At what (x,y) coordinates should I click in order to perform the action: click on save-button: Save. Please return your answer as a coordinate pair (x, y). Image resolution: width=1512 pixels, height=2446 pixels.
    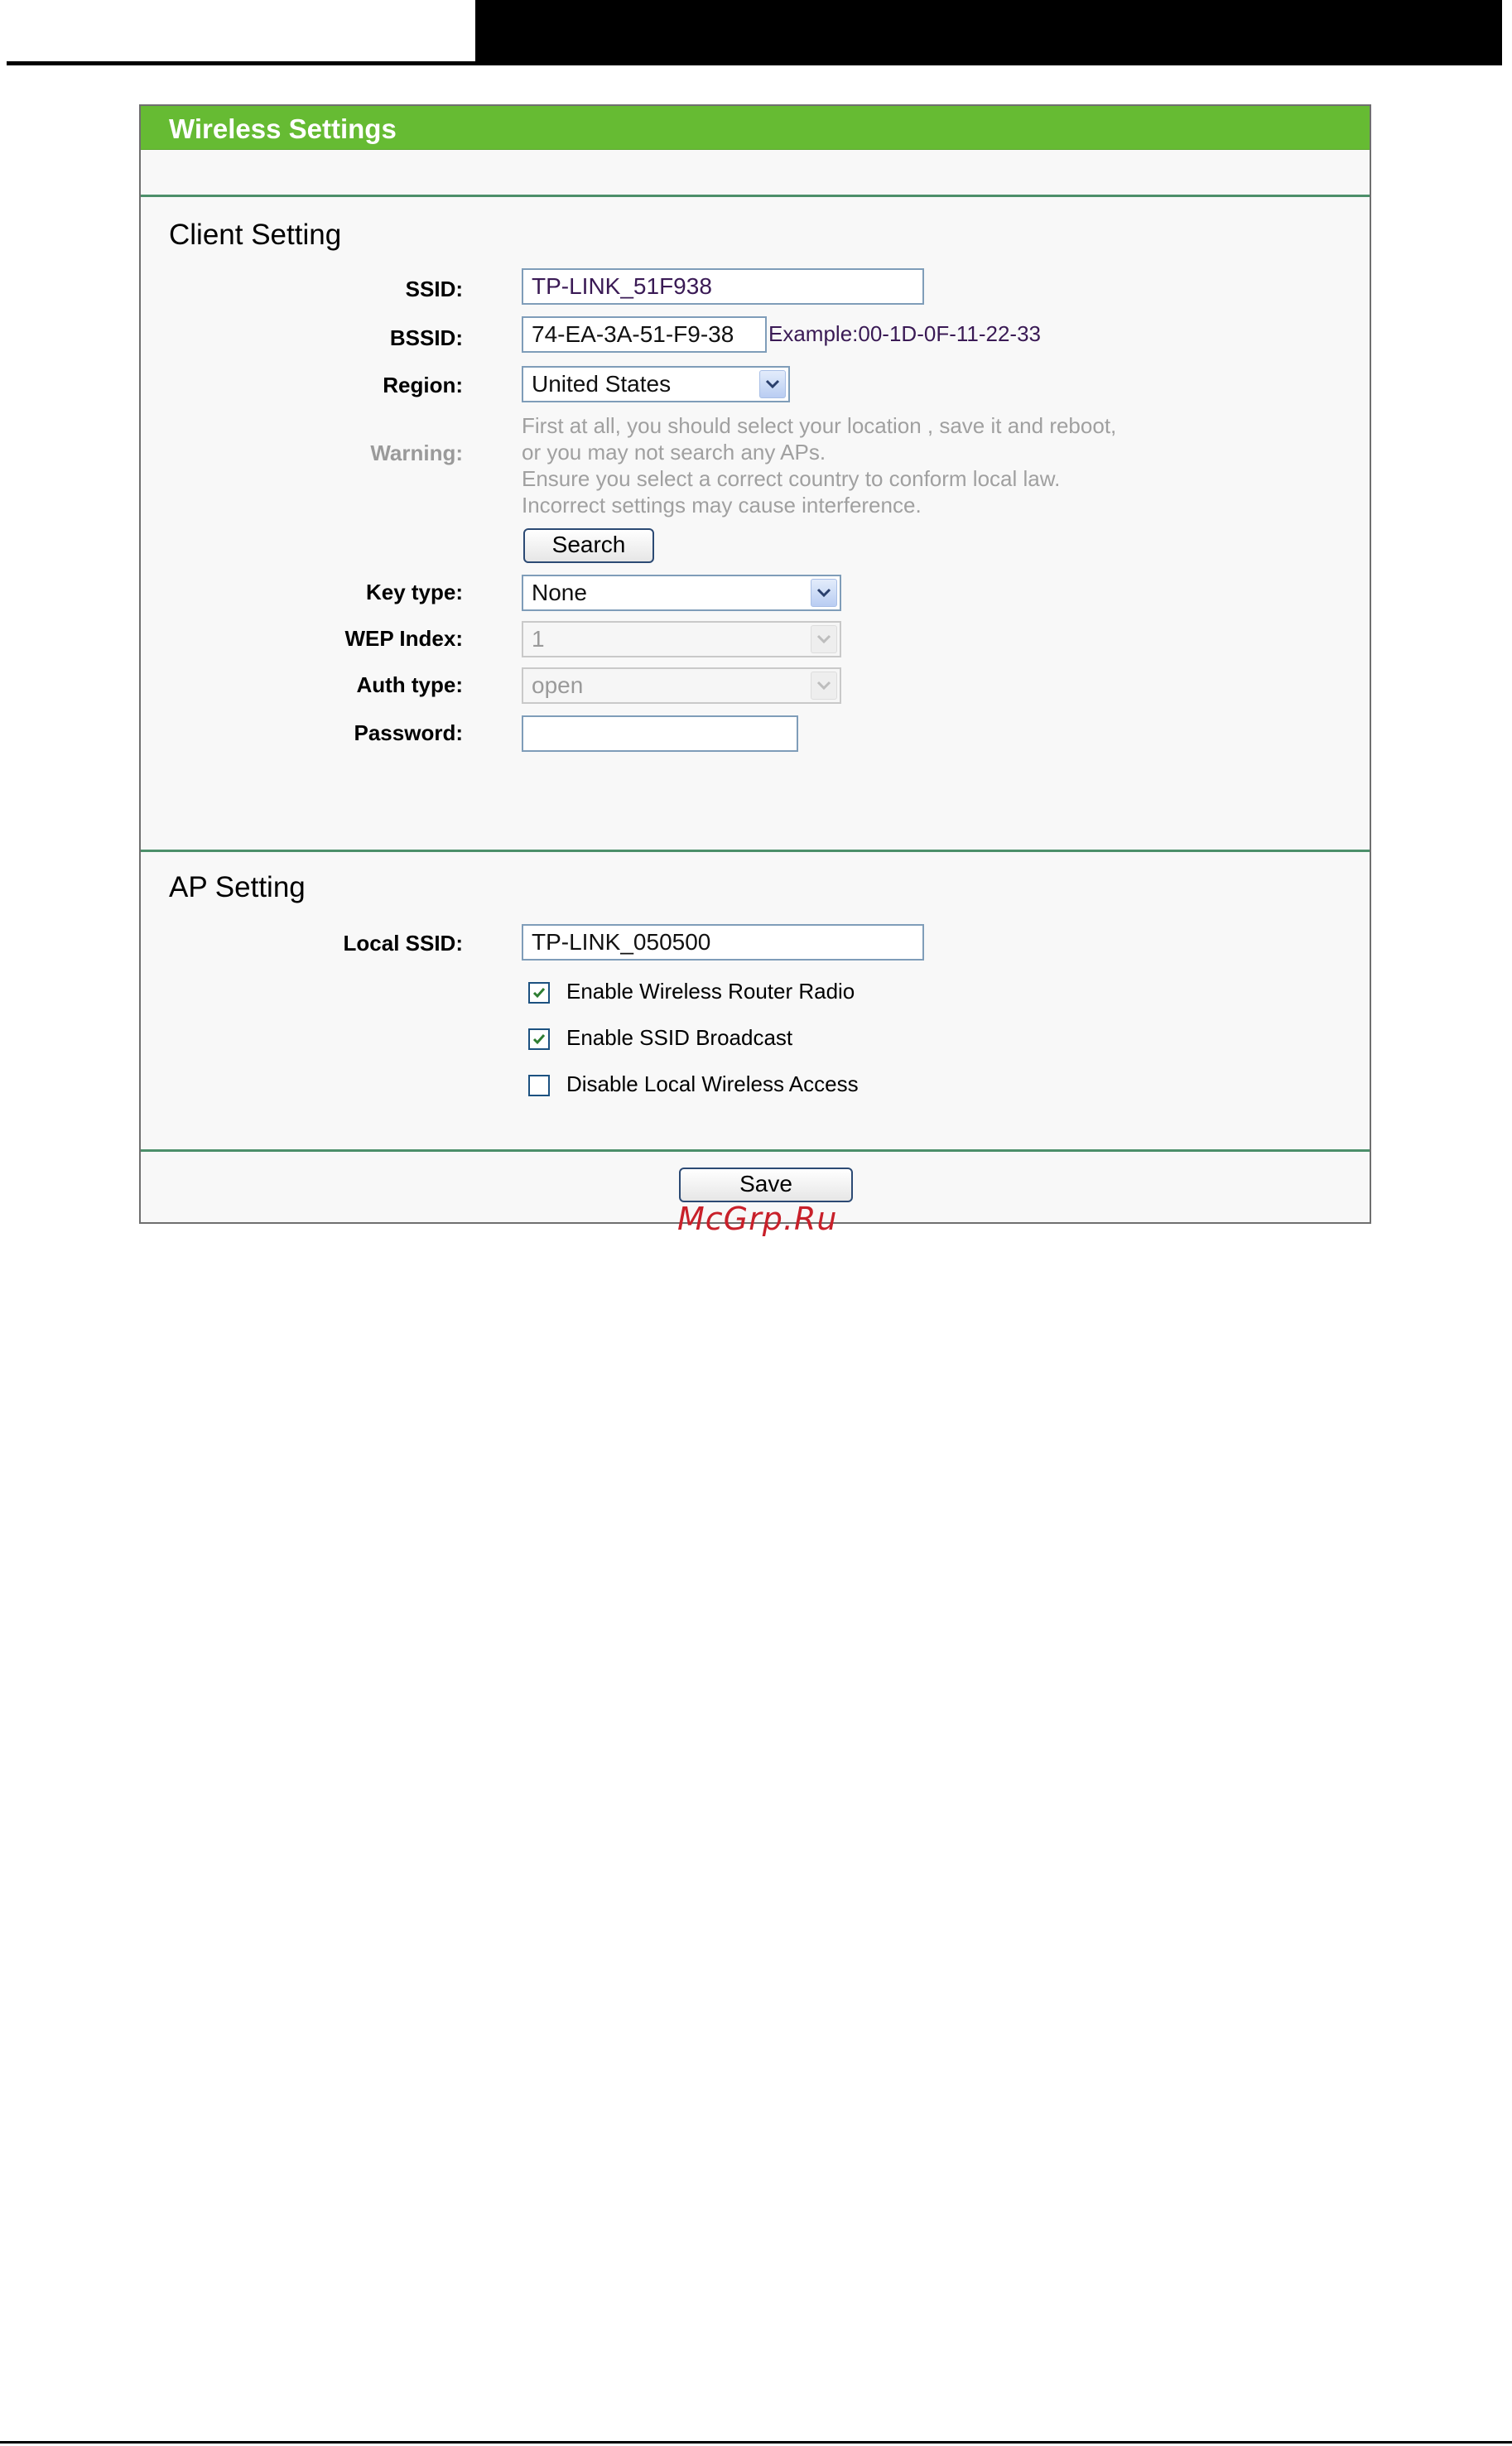
    Looking at the image, I should click on (766, 1185).